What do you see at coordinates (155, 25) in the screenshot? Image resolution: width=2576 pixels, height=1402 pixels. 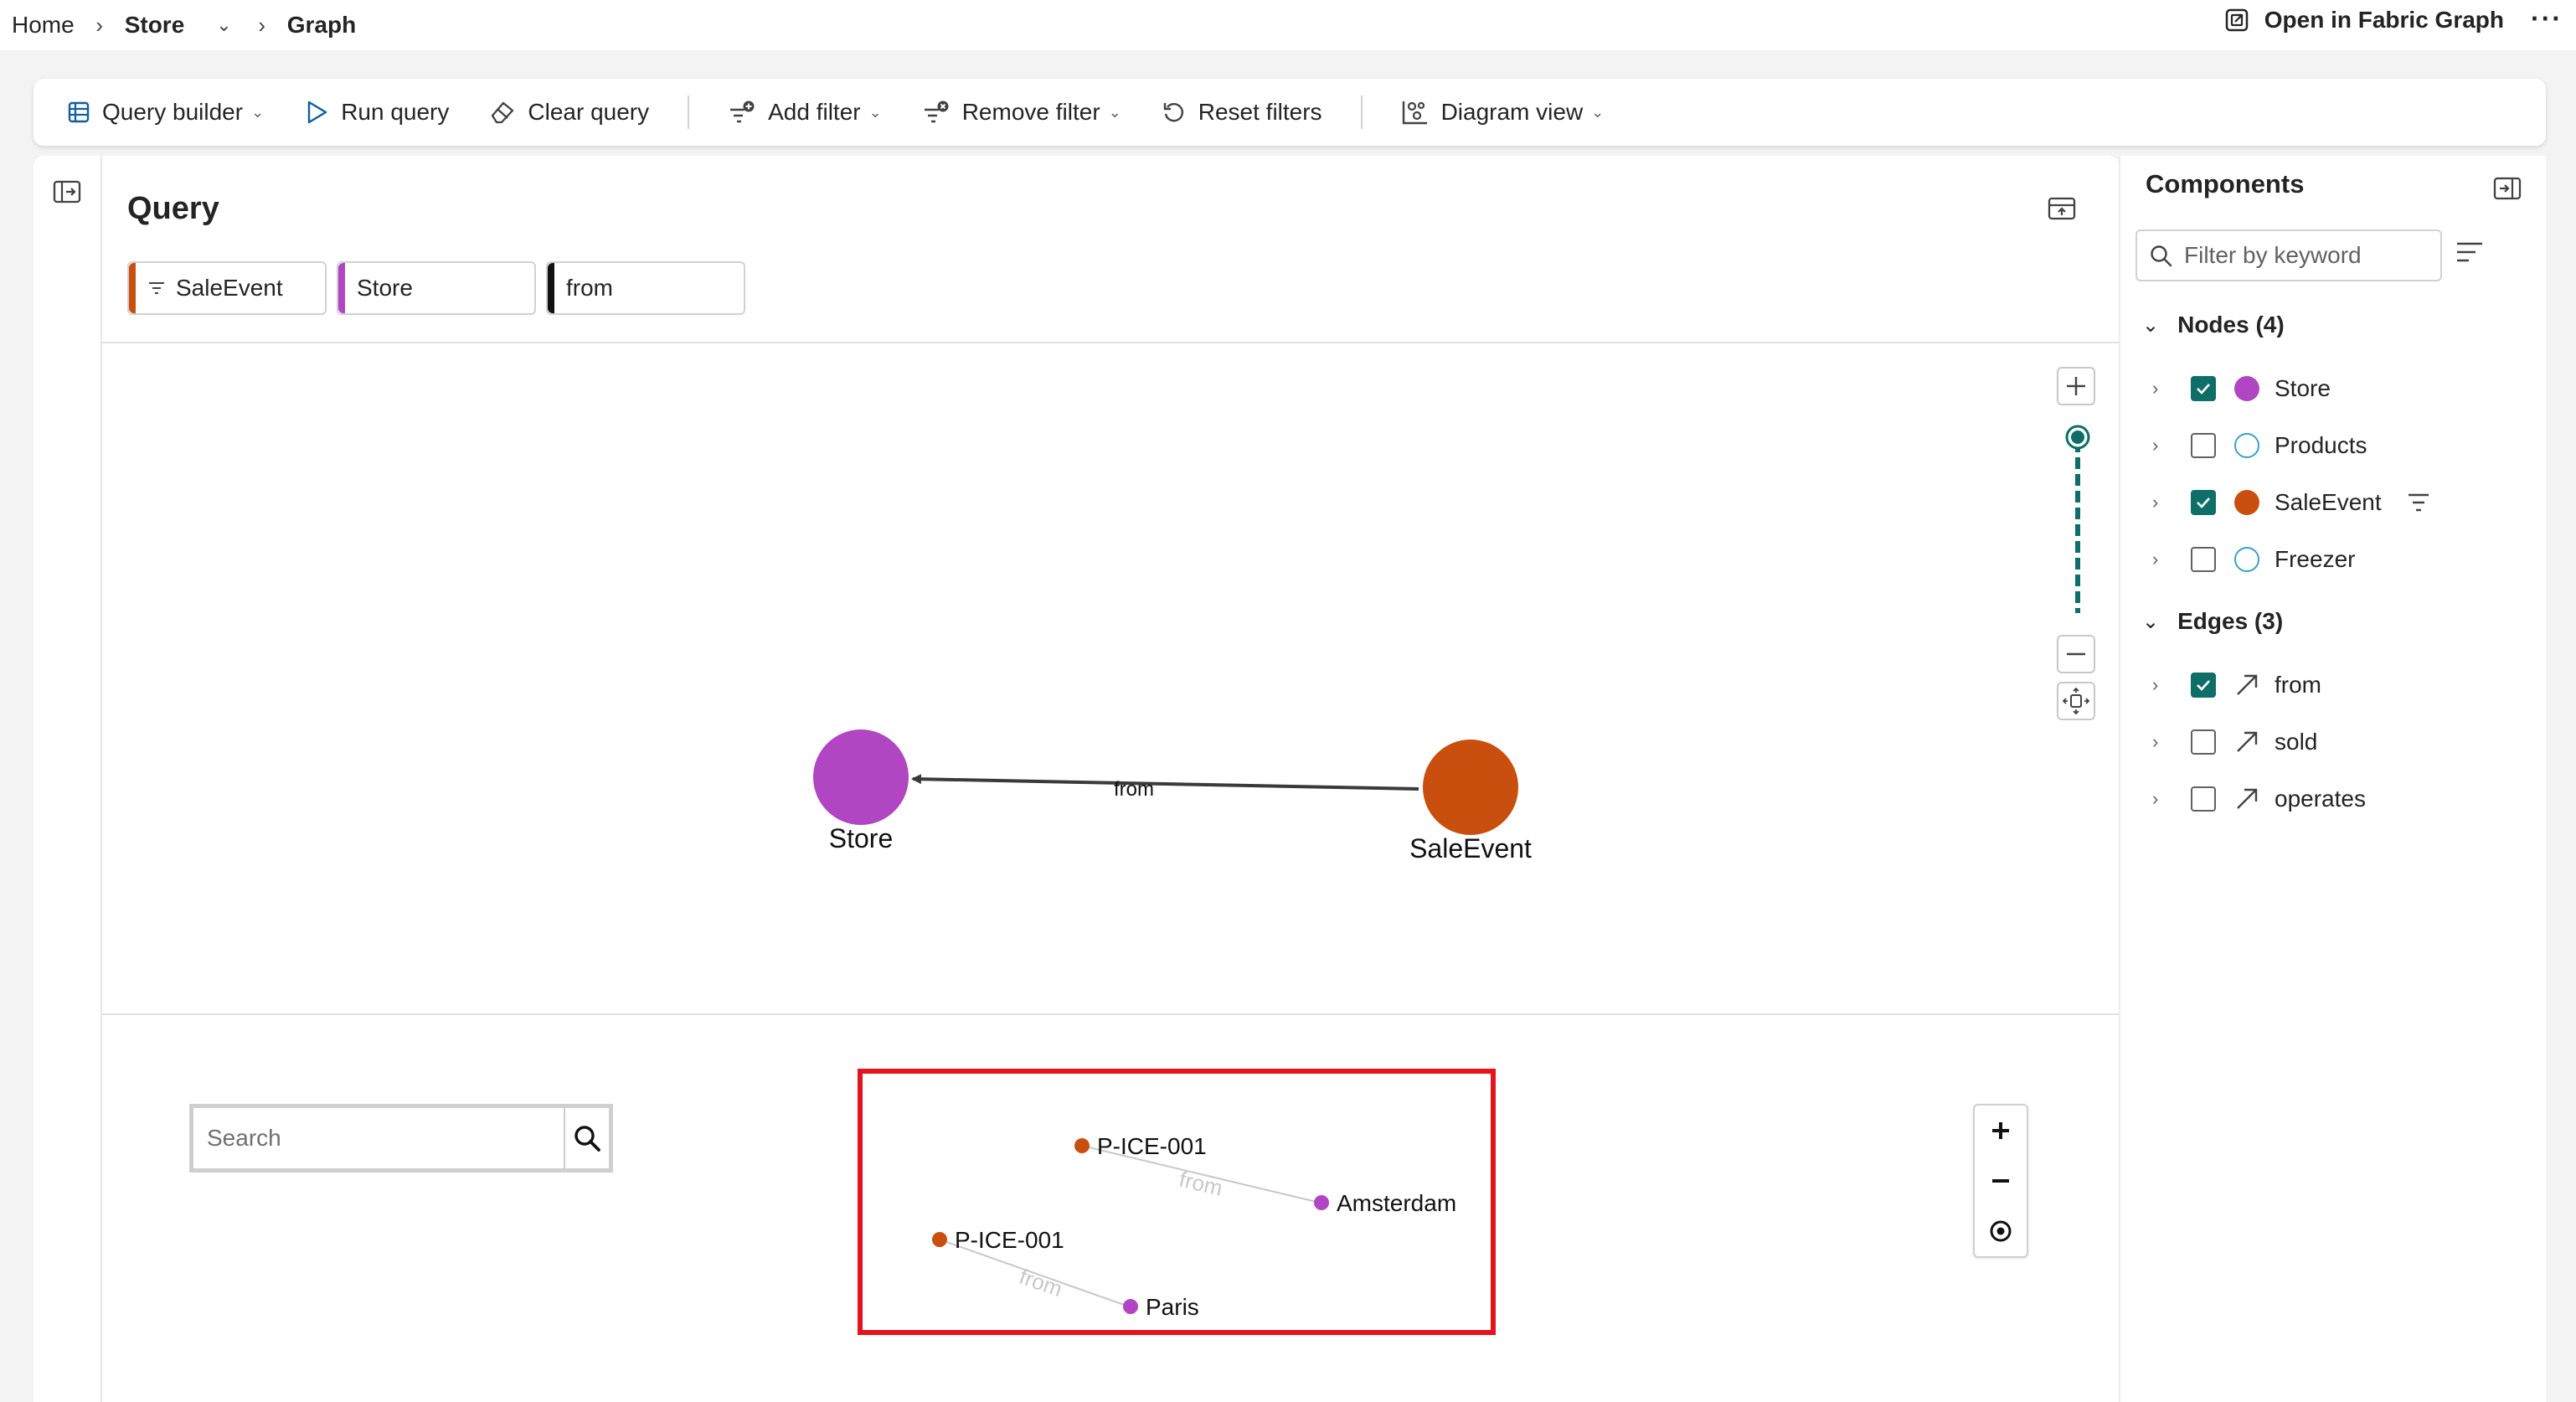 I see `breadcrumb-store: Store` at bounding box center [155, 25].